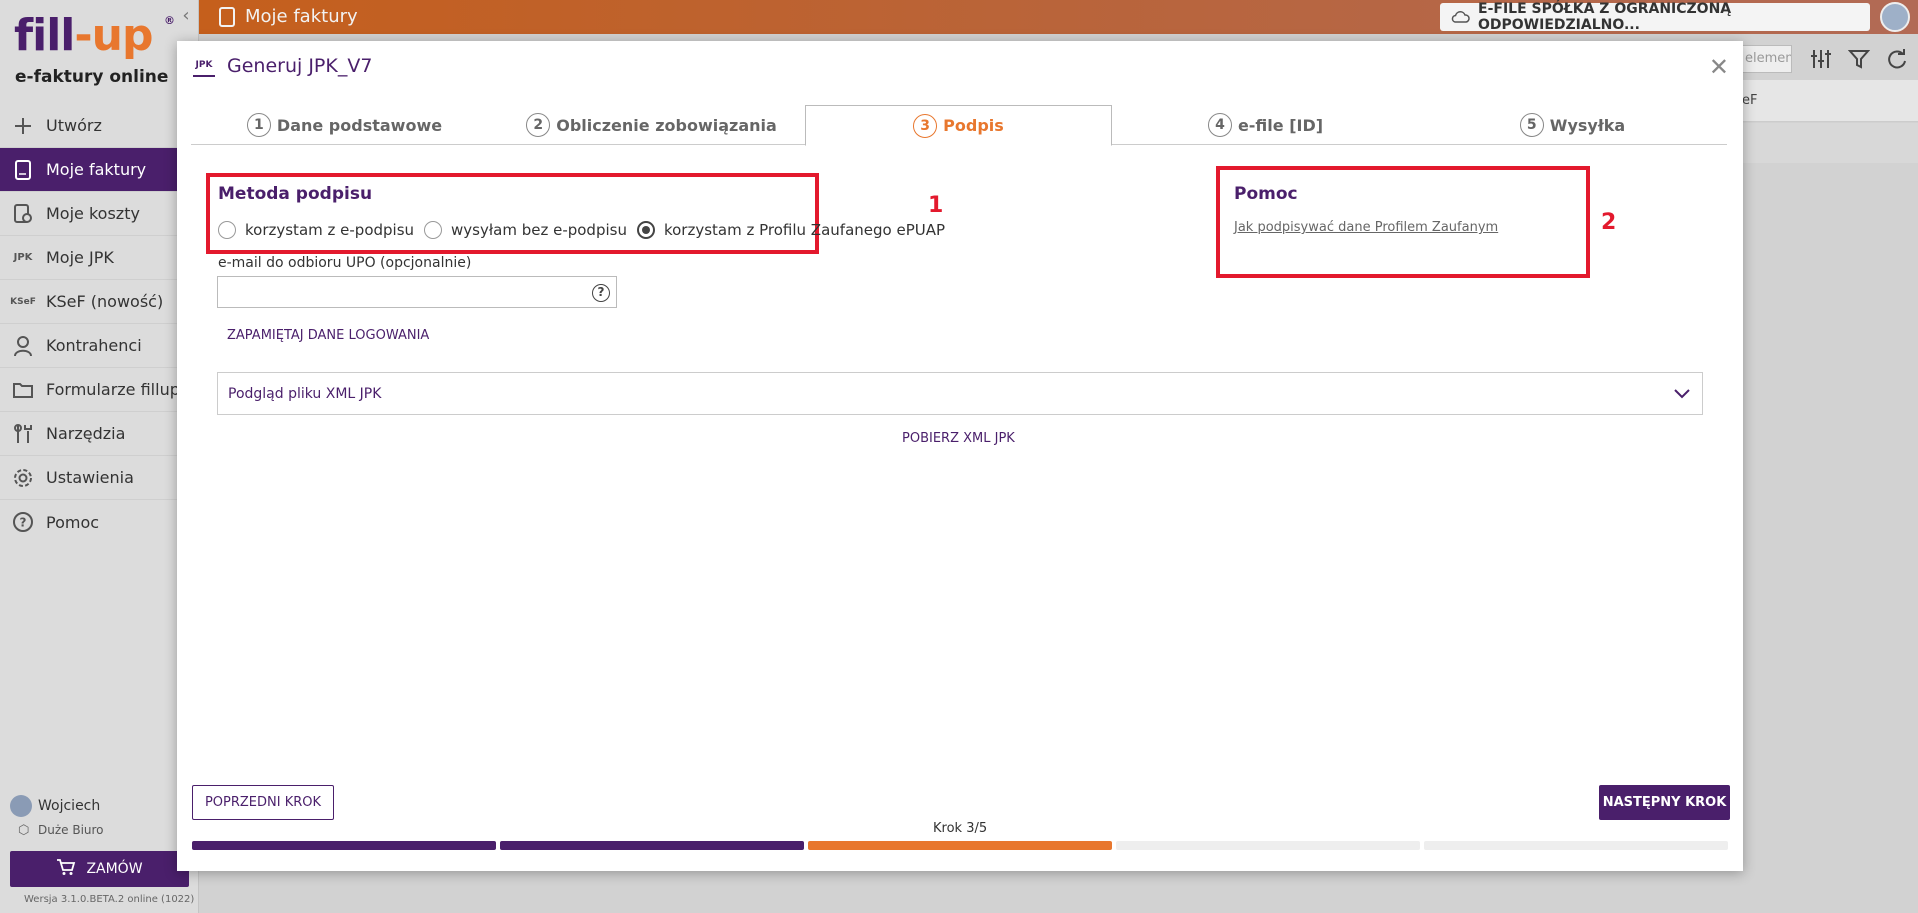  Describe the element at coordinates (93, 213) in the screenshot. I see `sidebar-item-label: Moje koszty` at that location.